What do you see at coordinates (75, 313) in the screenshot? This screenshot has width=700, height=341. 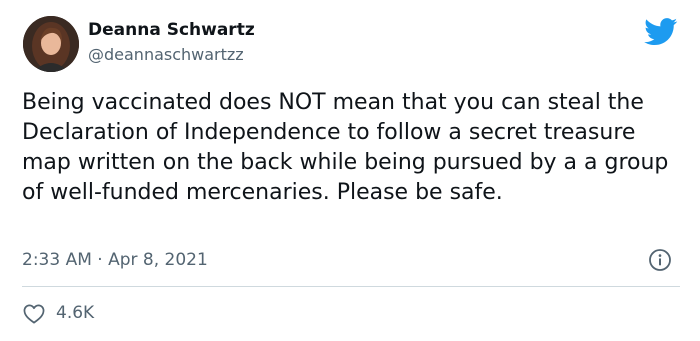 I see `like-count: 4.6K` at bounding box center [75, 313].